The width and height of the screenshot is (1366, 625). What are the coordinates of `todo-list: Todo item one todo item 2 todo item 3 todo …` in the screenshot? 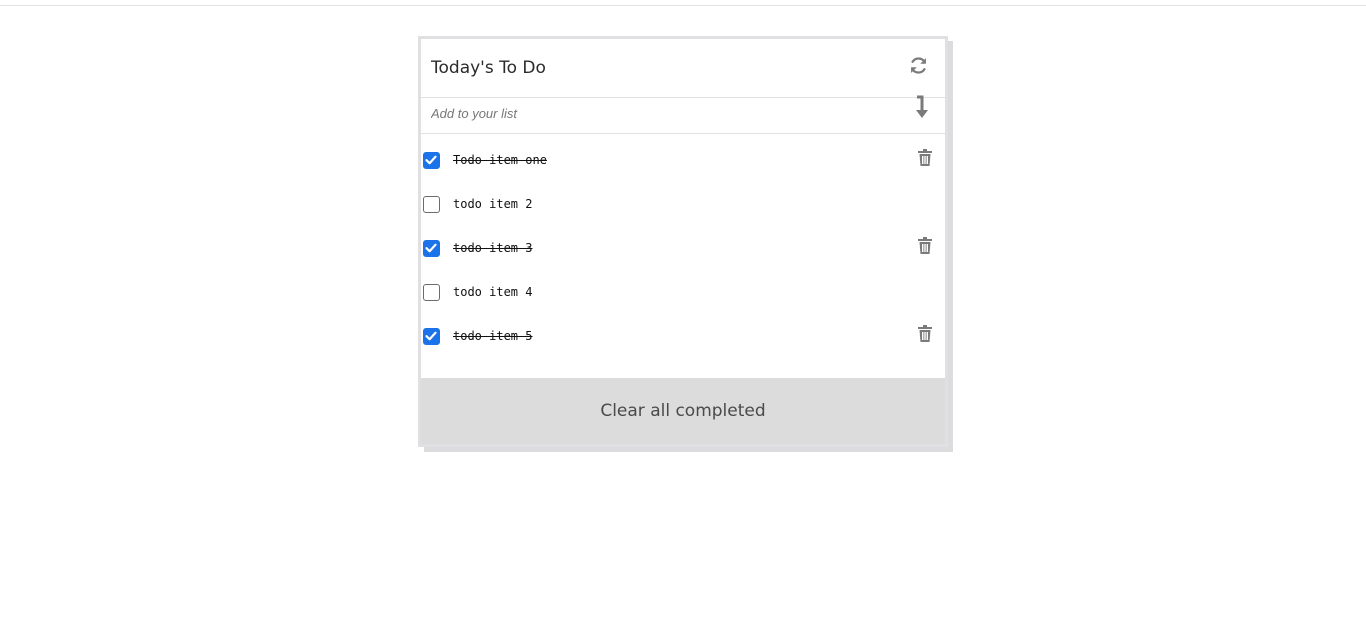 It's located at (683, 244).